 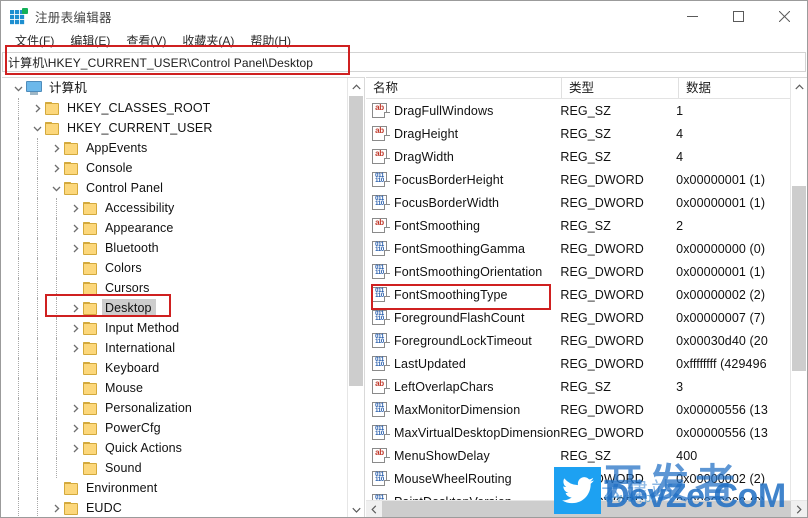 What do you see at coordinates (578, 110) in the screenshot?
I see `list-row: ab DragFullWindows REG_SZ 1` at bounding box center [578, 110].